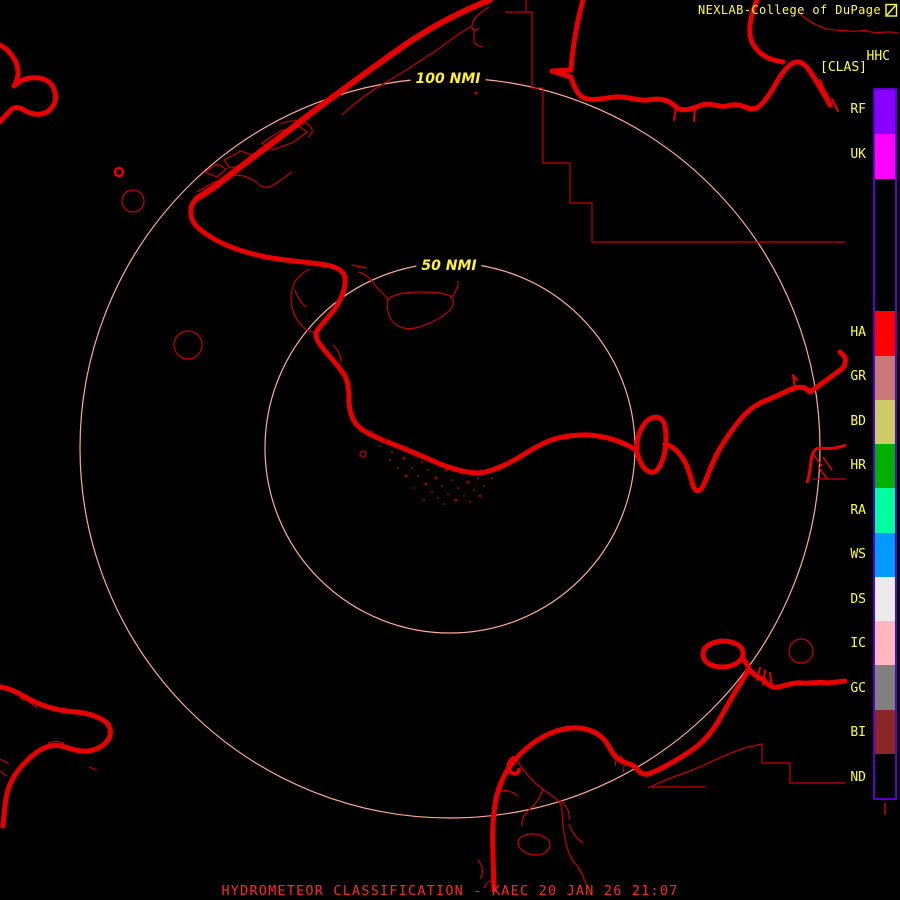 This screenshot has width=900, height=900. Describe the element at coordinates (858, 466) in the screenshot. I see `legend-label-HR: HR` at that location.